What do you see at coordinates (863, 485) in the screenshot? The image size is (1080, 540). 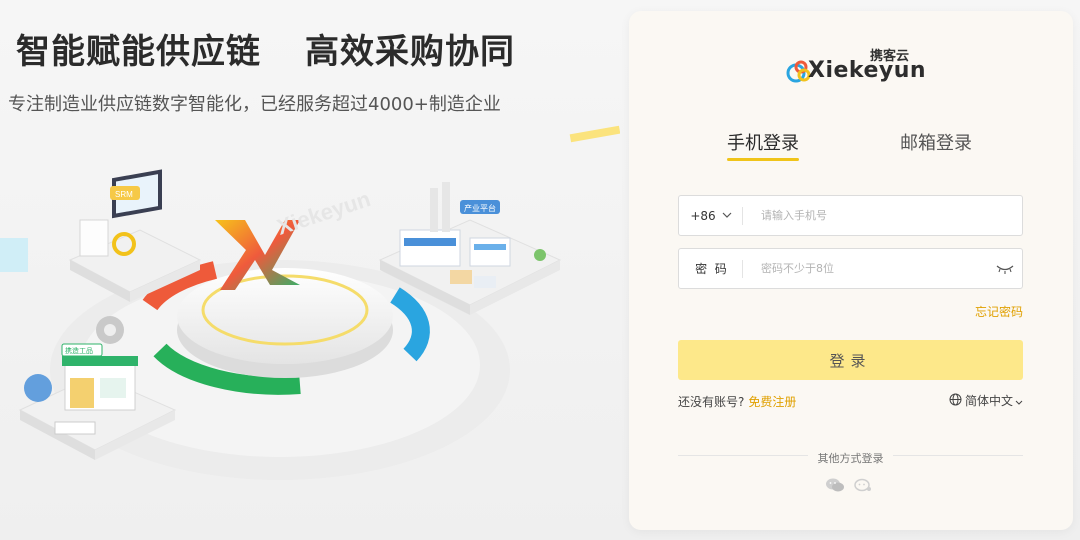 I see `enterprise-wechat-icon` at bounding box center [863, 485].